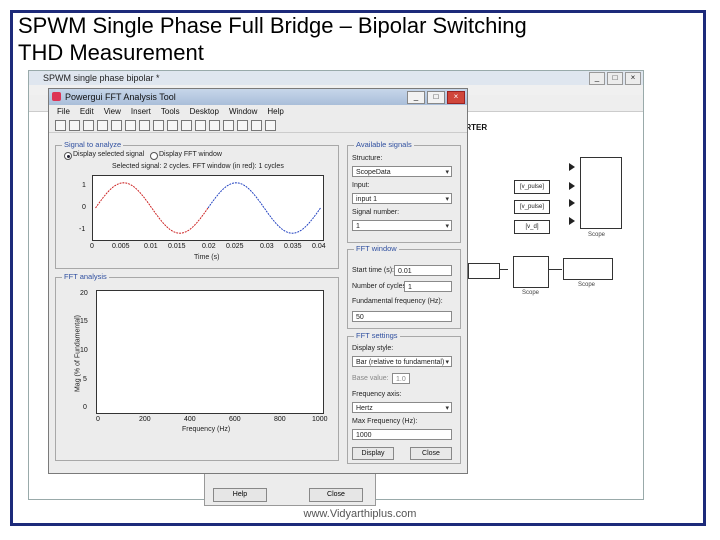  I want to click on radio-display-signal, so click(68, 156).